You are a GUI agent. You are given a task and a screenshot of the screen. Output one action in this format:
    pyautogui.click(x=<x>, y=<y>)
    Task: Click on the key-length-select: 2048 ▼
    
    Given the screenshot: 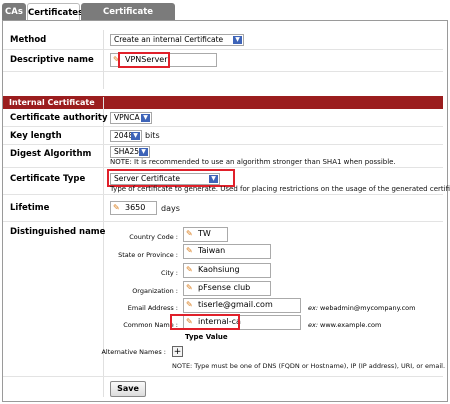 What is the action you would take?
    pyautogui.click(x=126, y=136)
    